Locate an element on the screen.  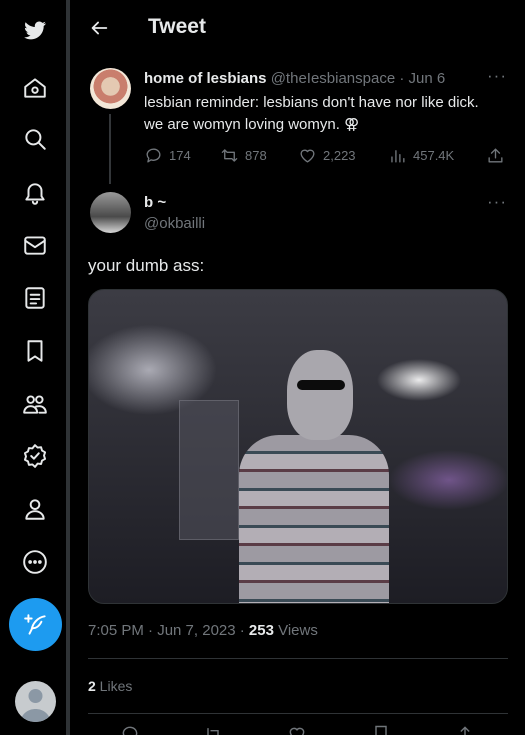
like-count: 2,223 is located at coordinates (339, 155).